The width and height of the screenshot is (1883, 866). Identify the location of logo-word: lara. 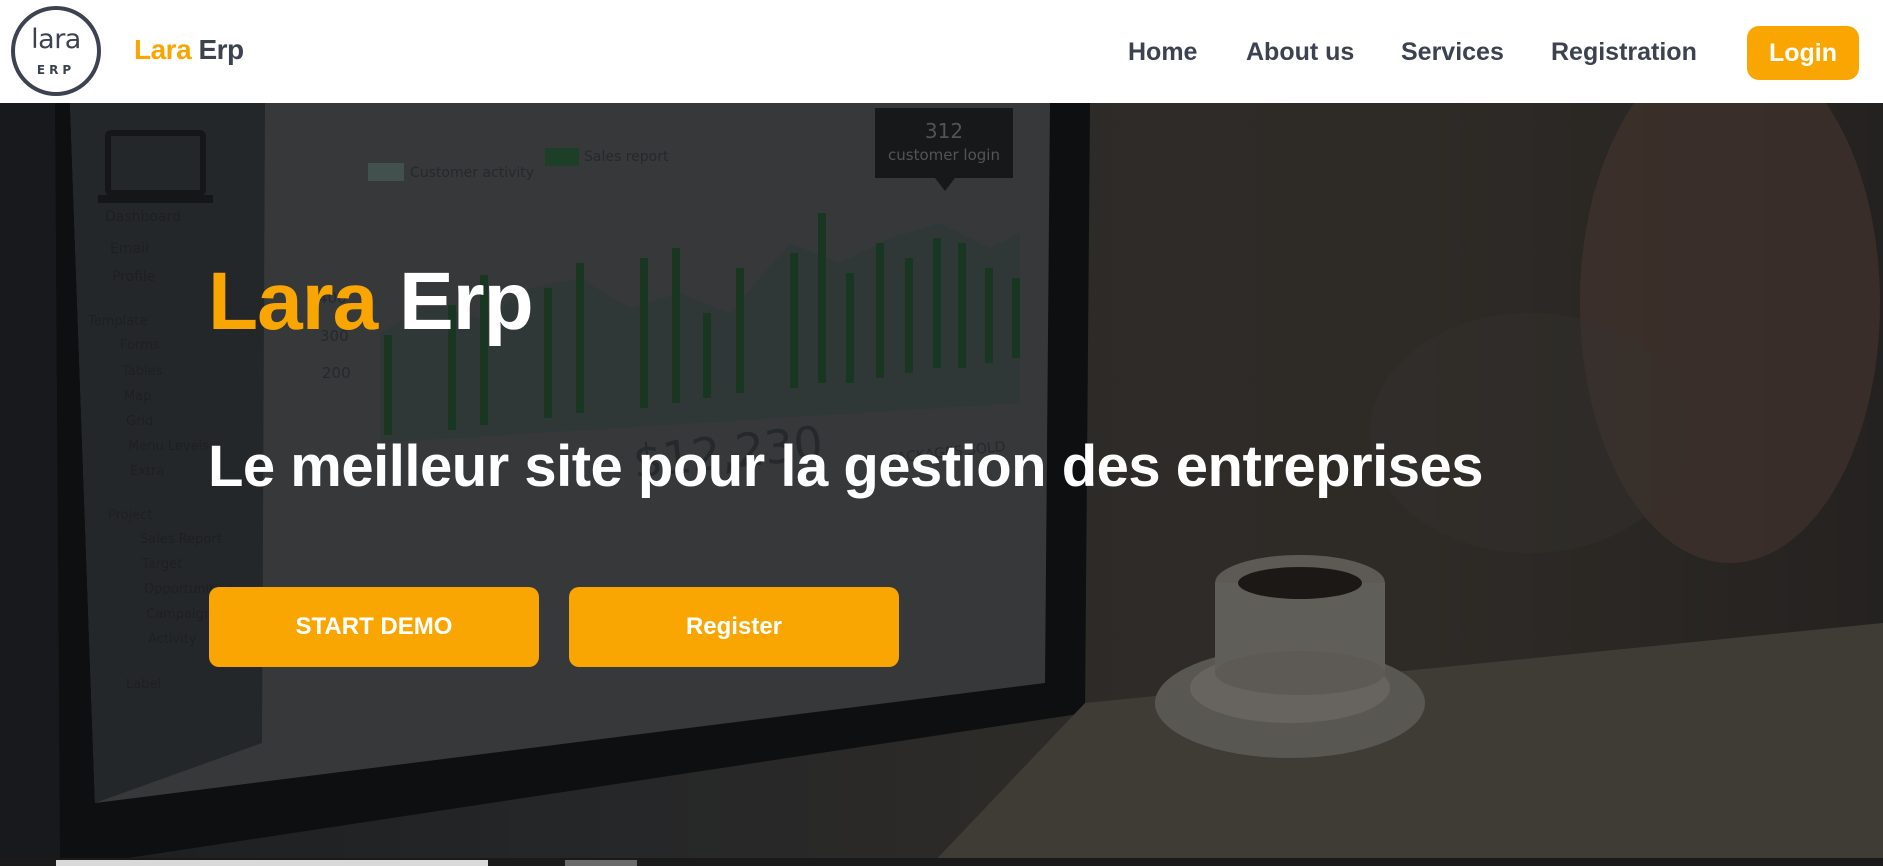
(56, 39).